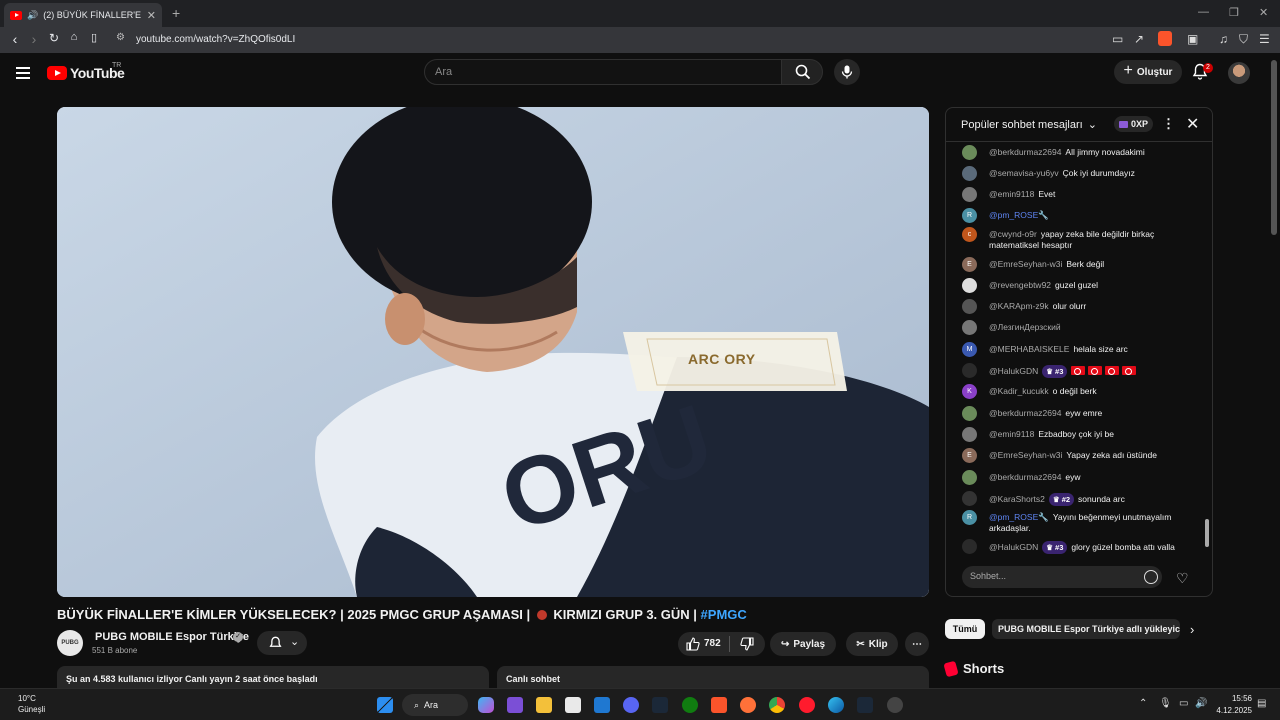  Describe the element at coordinates (719, 705) in the screenshot. I see `brave-icon` at that location.